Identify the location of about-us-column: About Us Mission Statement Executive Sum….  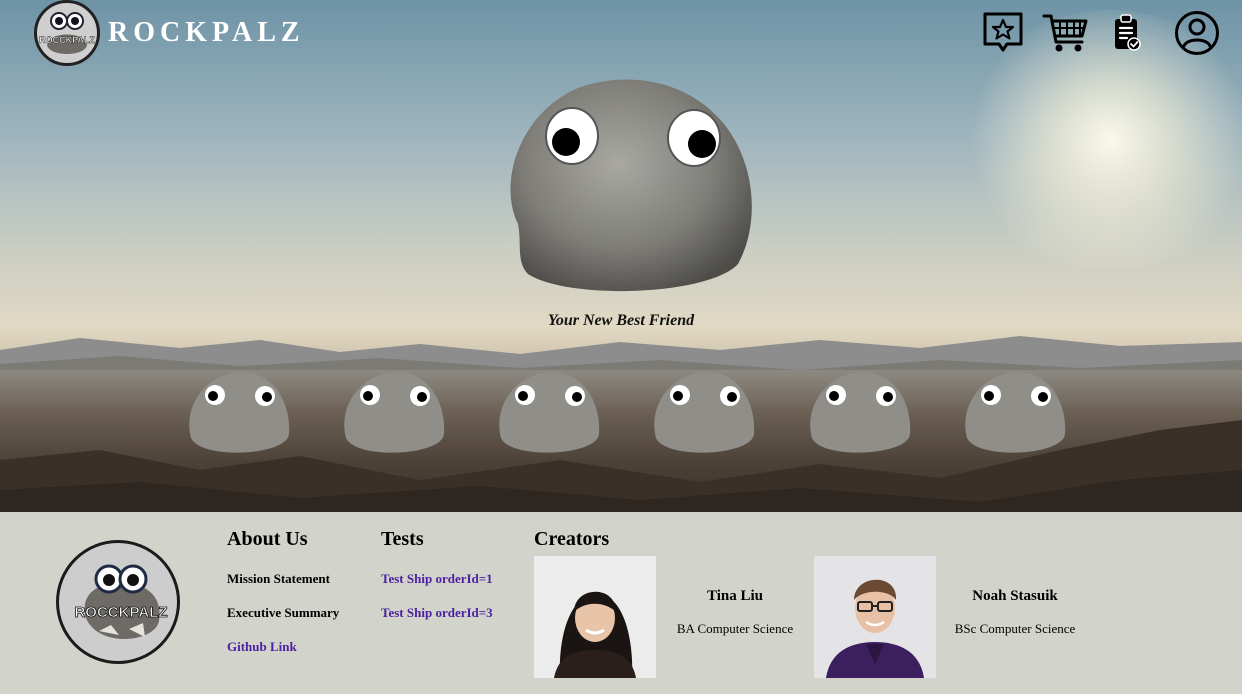
(283, 600).